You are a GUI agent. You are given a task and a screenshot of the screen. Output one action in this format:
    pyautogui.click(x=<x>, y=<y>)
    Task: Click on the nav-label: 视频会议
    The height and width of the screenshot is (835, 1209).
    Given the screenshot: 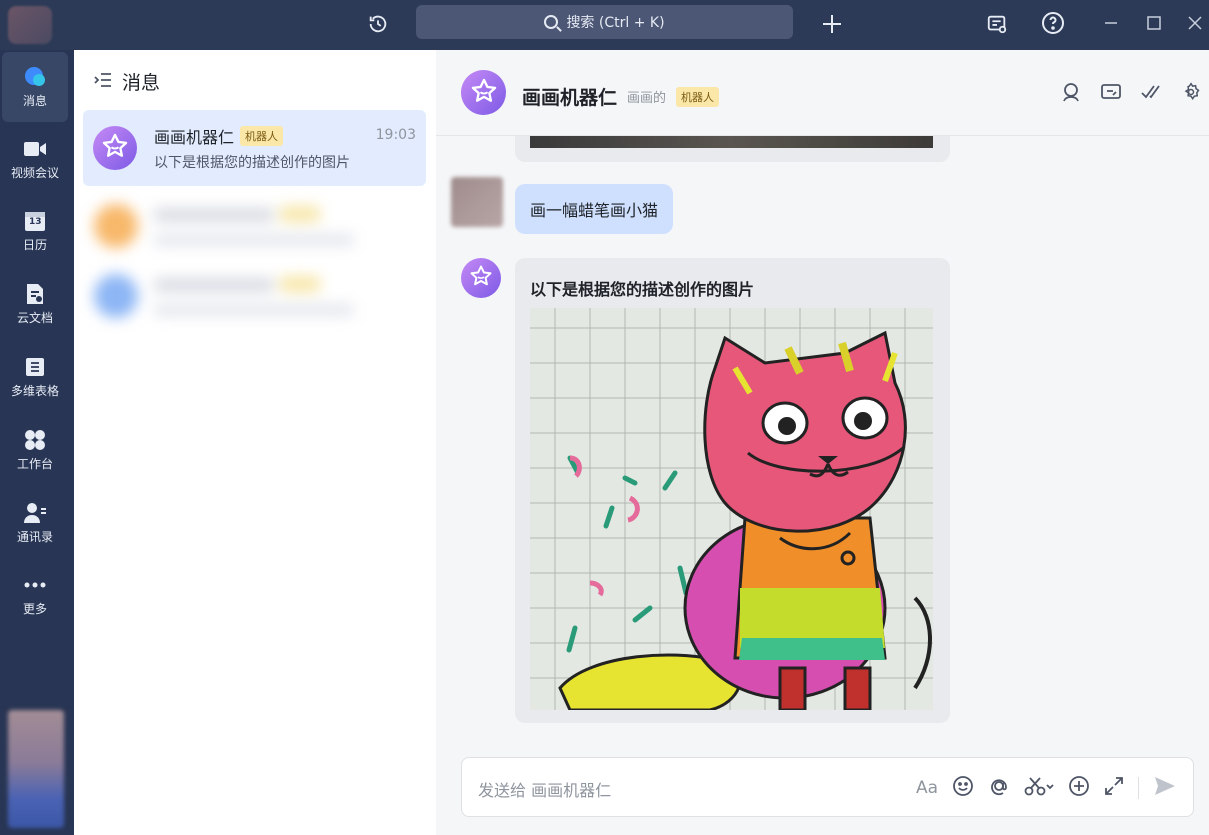 What is the action you would take?
    pyautogui.click(x=34, y=172)
    